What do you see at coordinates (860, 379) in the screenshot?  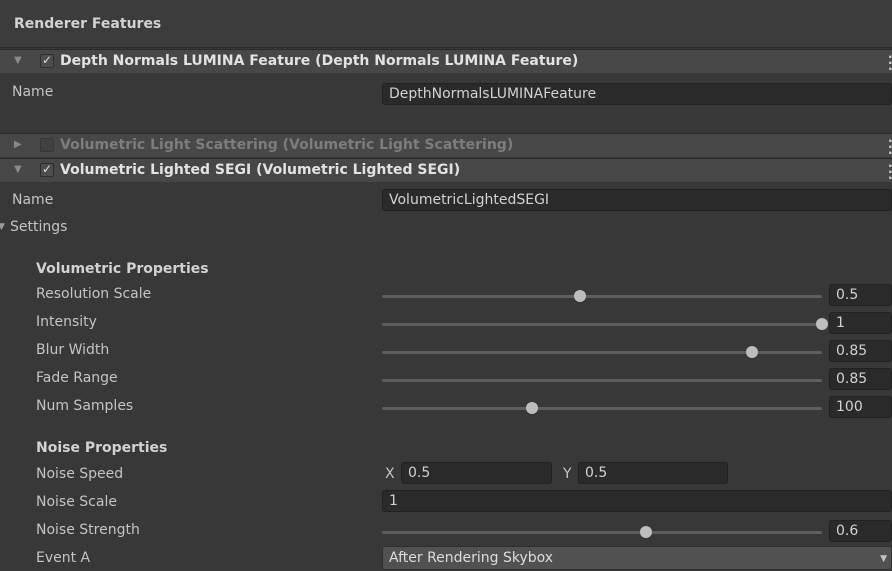 I see `fade-range-field: 0.85` at bounding box center [860, 379].